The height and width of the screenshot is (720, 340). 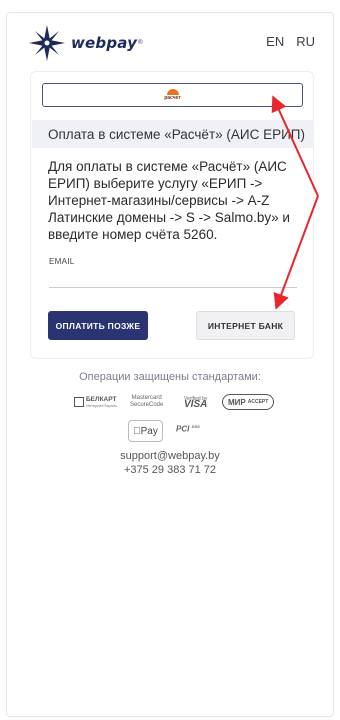 I want to click on payment-method-raschet: расчет, so click(x=172, y=95).